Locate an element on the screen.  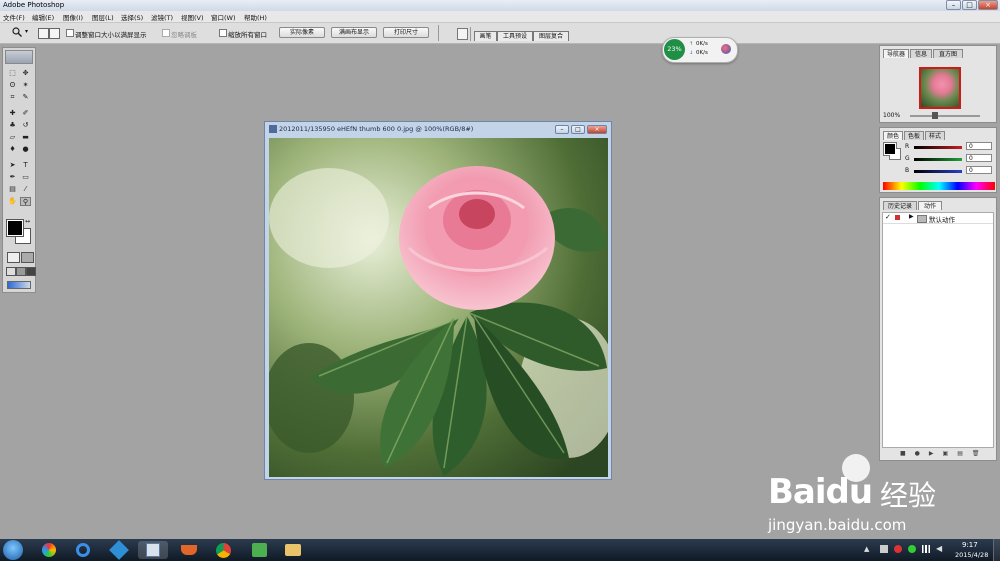
channel-b-value: 0 is located at coordinates (979, 170).